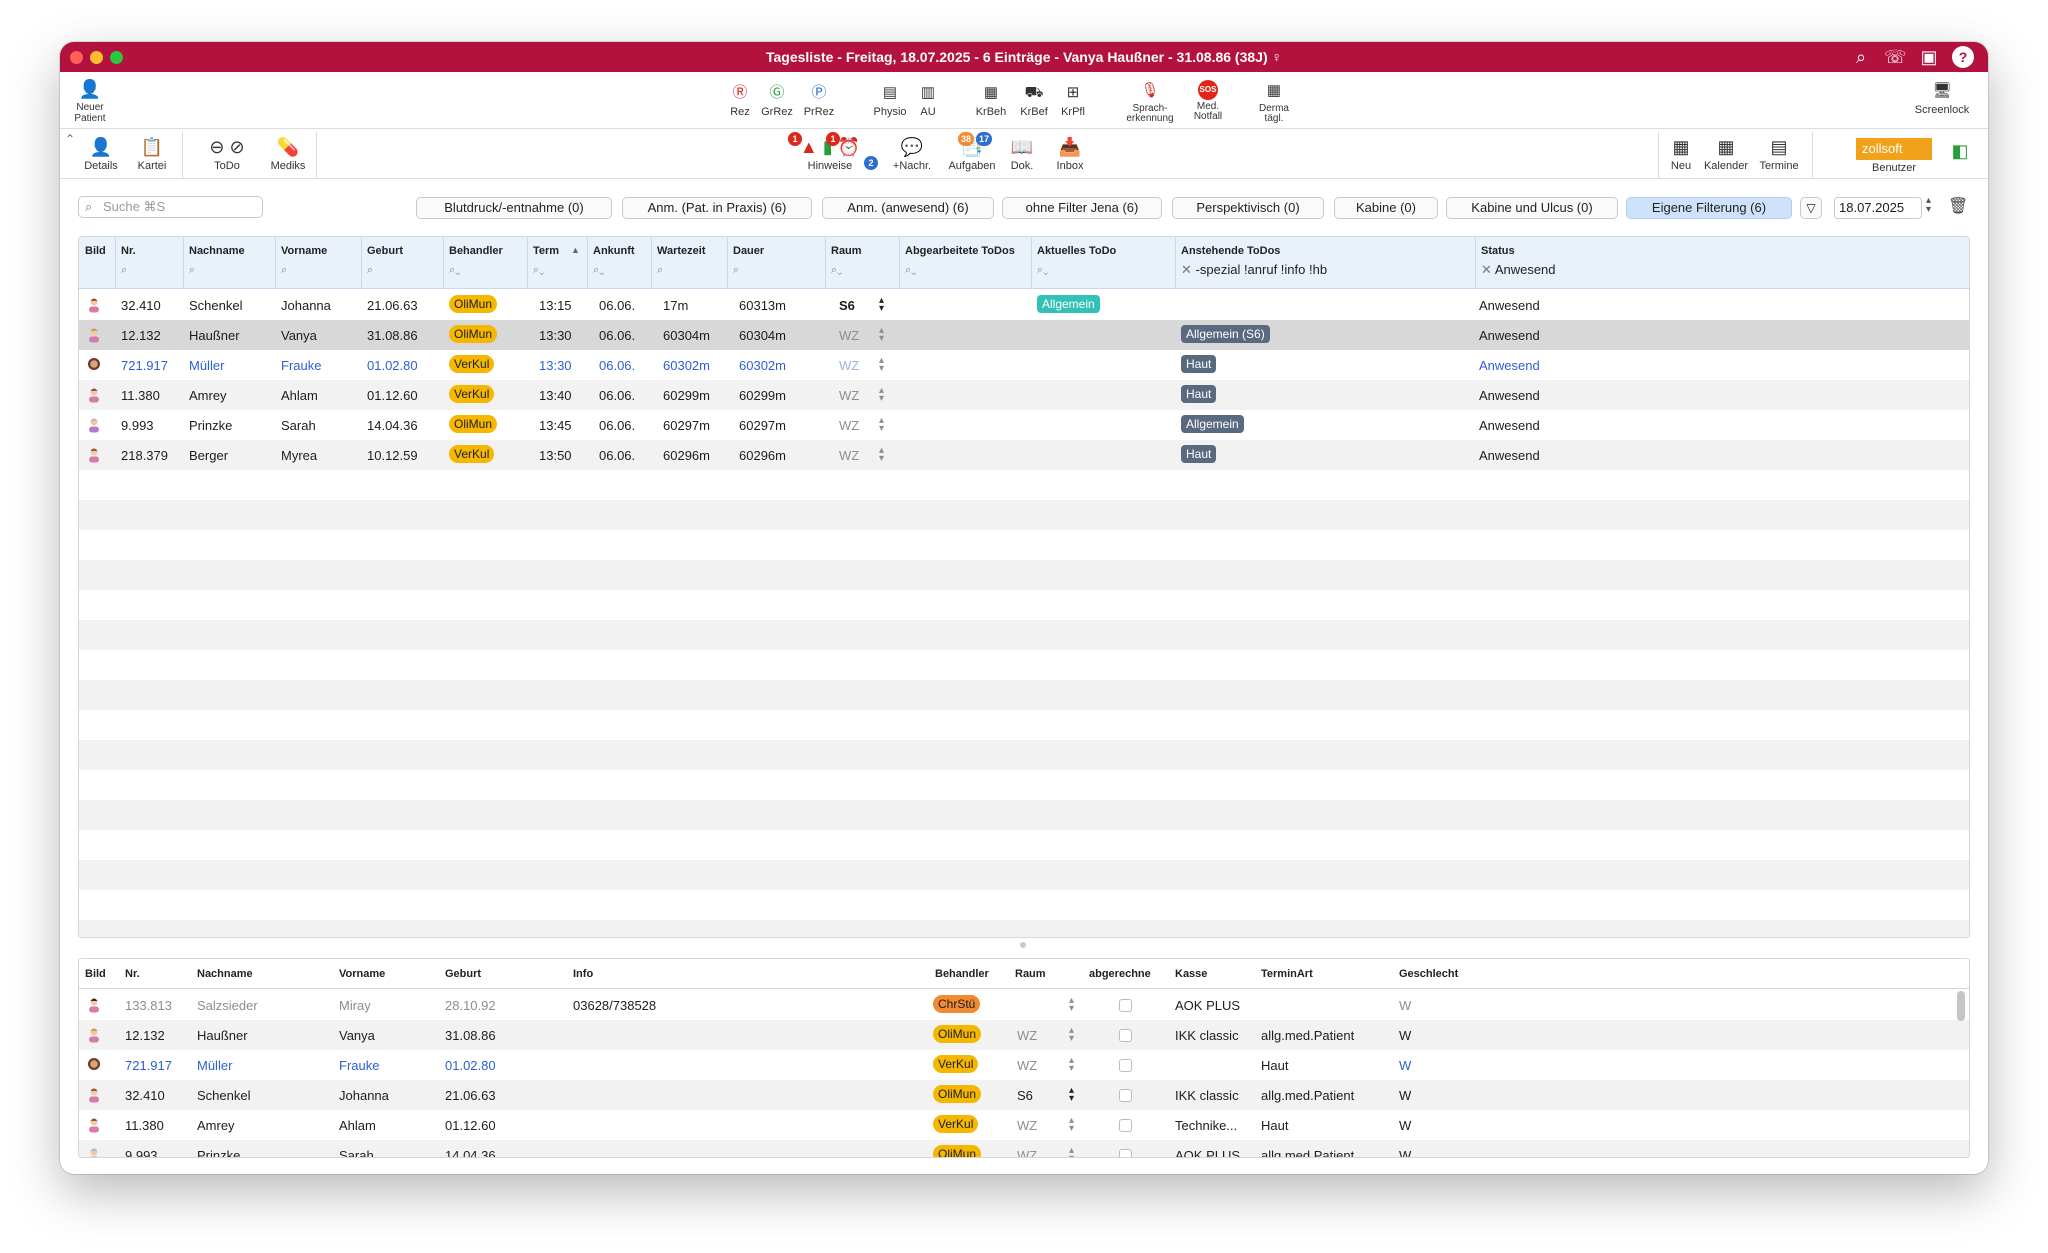 This screenshot has width=2048, height=1253. I want to click on krbef-button: ⛟ KrBef, so click(1034, 100).